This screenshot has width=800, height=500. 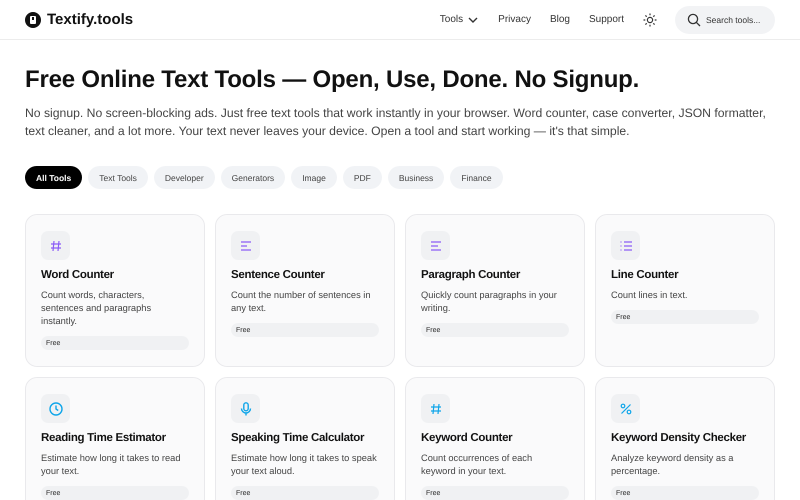 I want to click on filter-tab: PDF, so click(x=362, y=177).